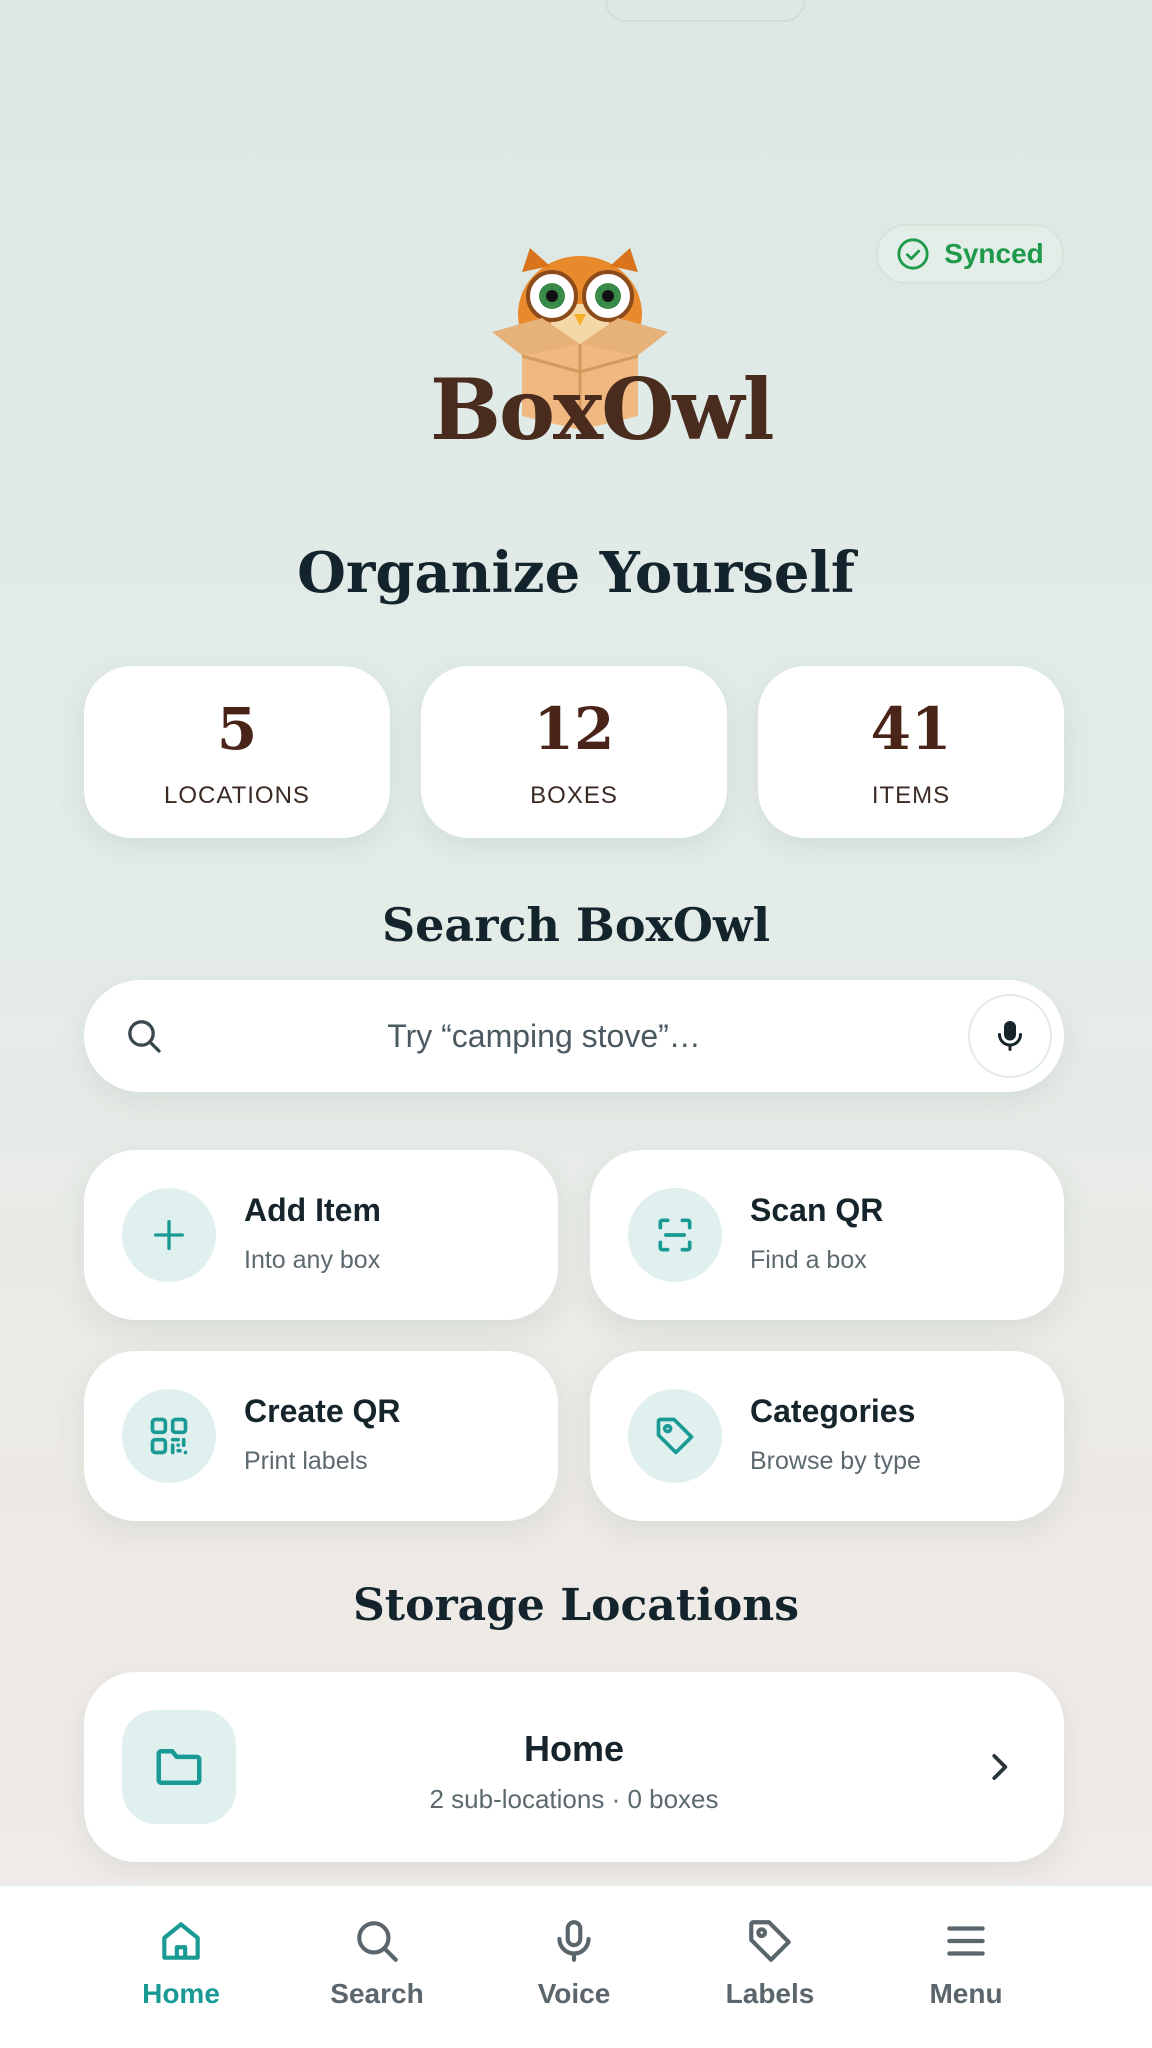 The image size is (1152, 2048). What do you see at coordinates (544, 1036) in the screenshot?
I see `search-input` at bounding box center [544, 1036].